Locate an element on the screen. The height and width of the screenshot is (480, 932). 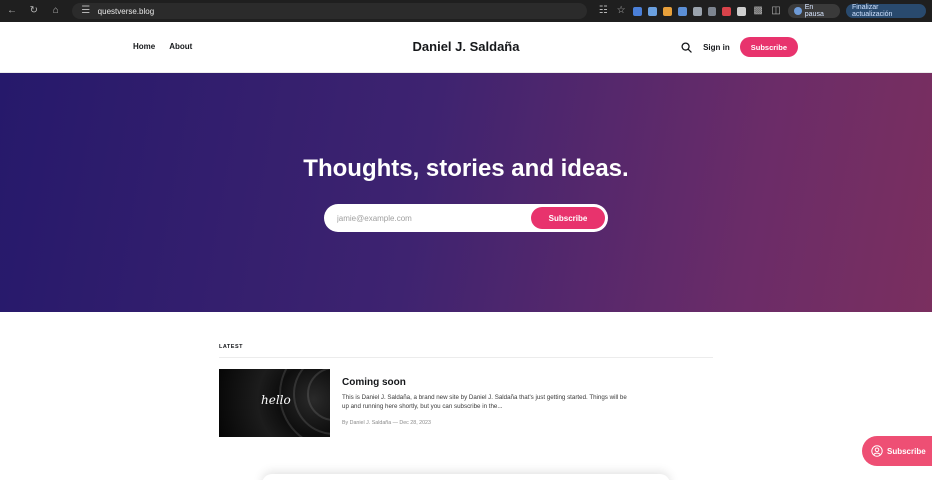
url-text: questverse.blog is located at coordinates (126, 11).